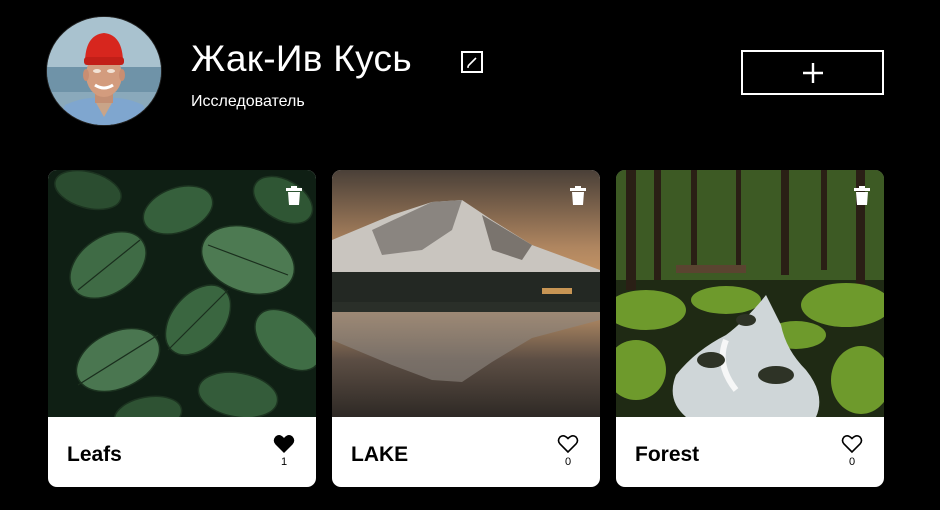  I want to click on like-count: 1, so click(284, 462).